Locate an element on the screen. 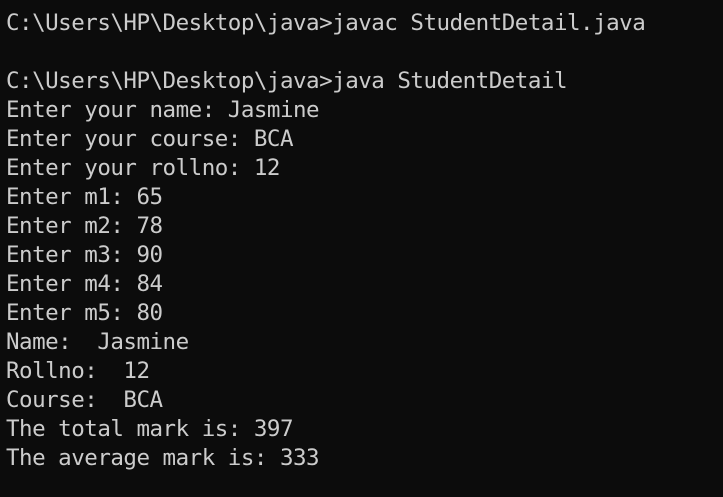 The height and width of the screenshot is (497, 723). prompt-name: Enter your name: Jasmine is located at coordinates (163, 110).